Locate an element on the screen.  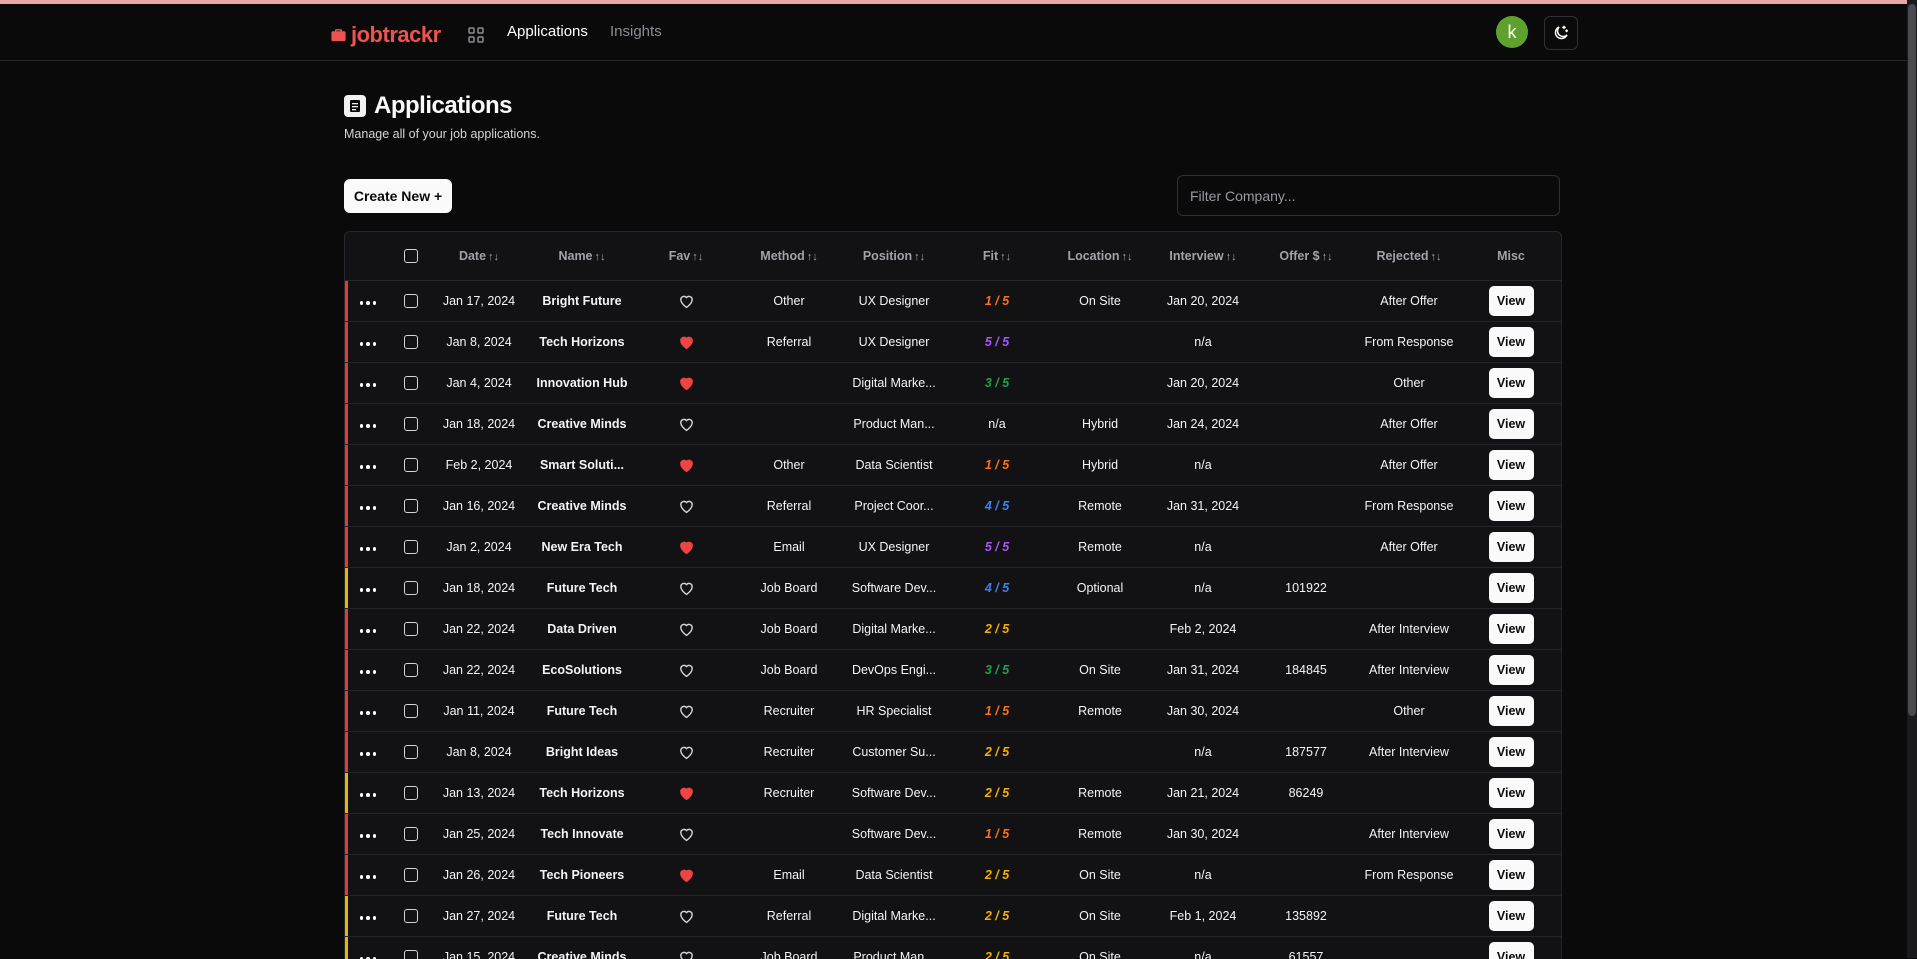
briefcase-icon is located at coordinates (338, 35).